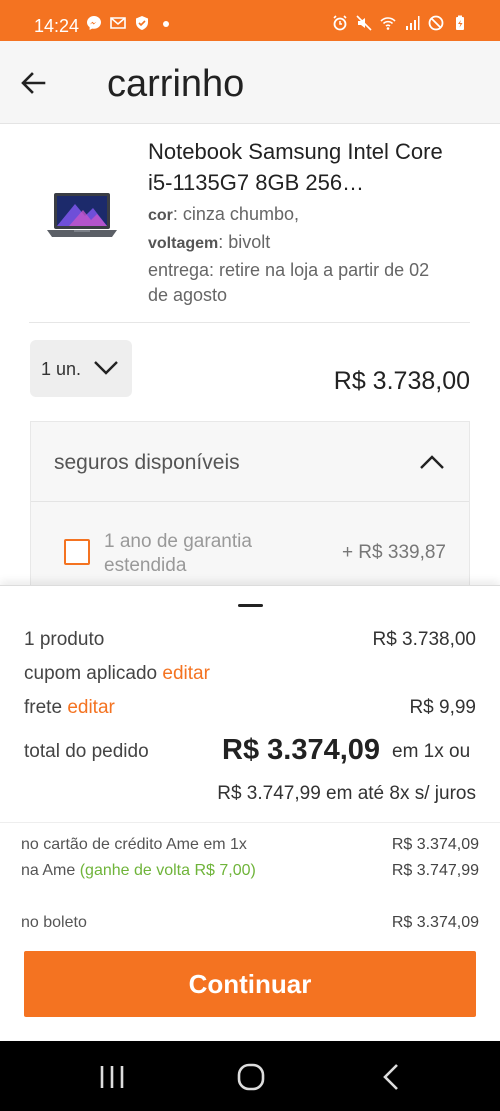 Image resolution: width=500 pixels, height=1111 pixels. What do you see at coordinates (432, 462) in the screenshot?
I see `chevron-up-icon` at bounding box center [432, 462].